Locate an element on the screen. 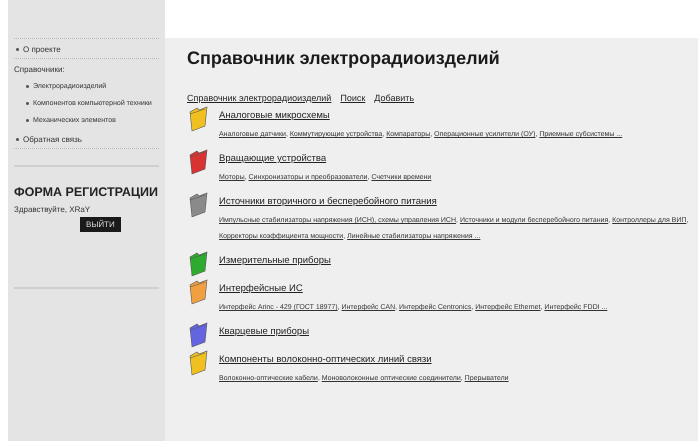 The height and width of the screenshot is (441, 698). registration-title: ФОРМА РЕГИСТРАЦИИ is located at coordinates (86, 192).